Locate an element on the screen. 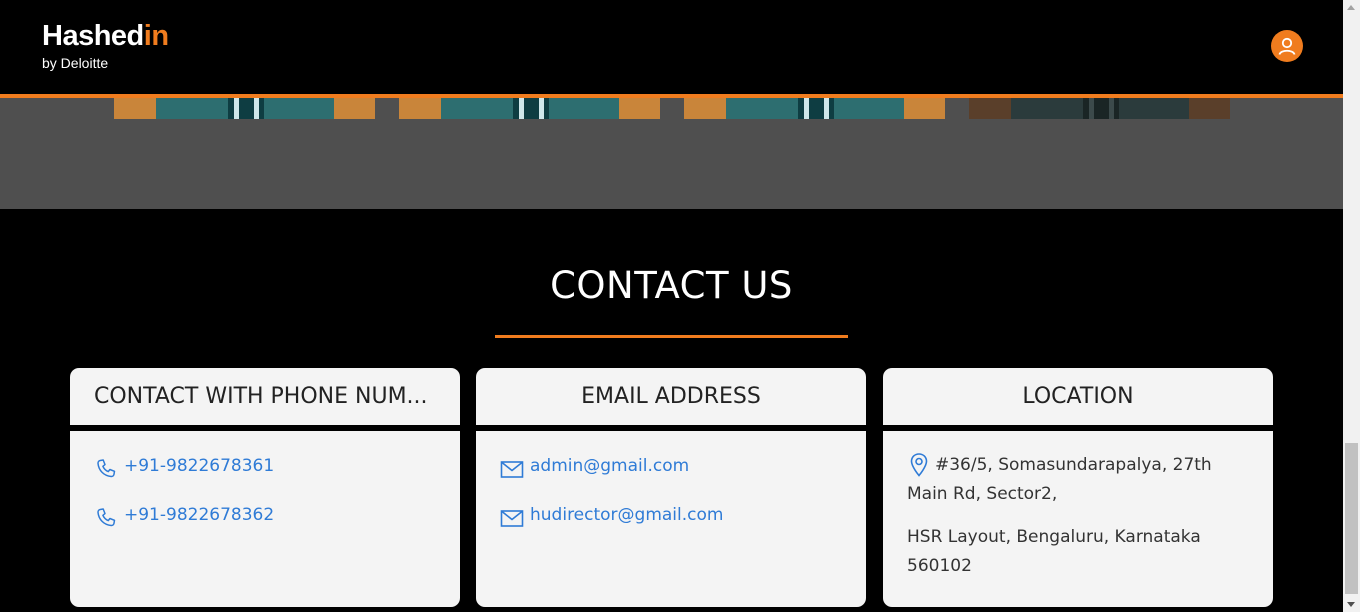 Image resolution: width=1360 pixels, height=612 pixels. scrollbar-thumb is located at coordinates (1351, 518).